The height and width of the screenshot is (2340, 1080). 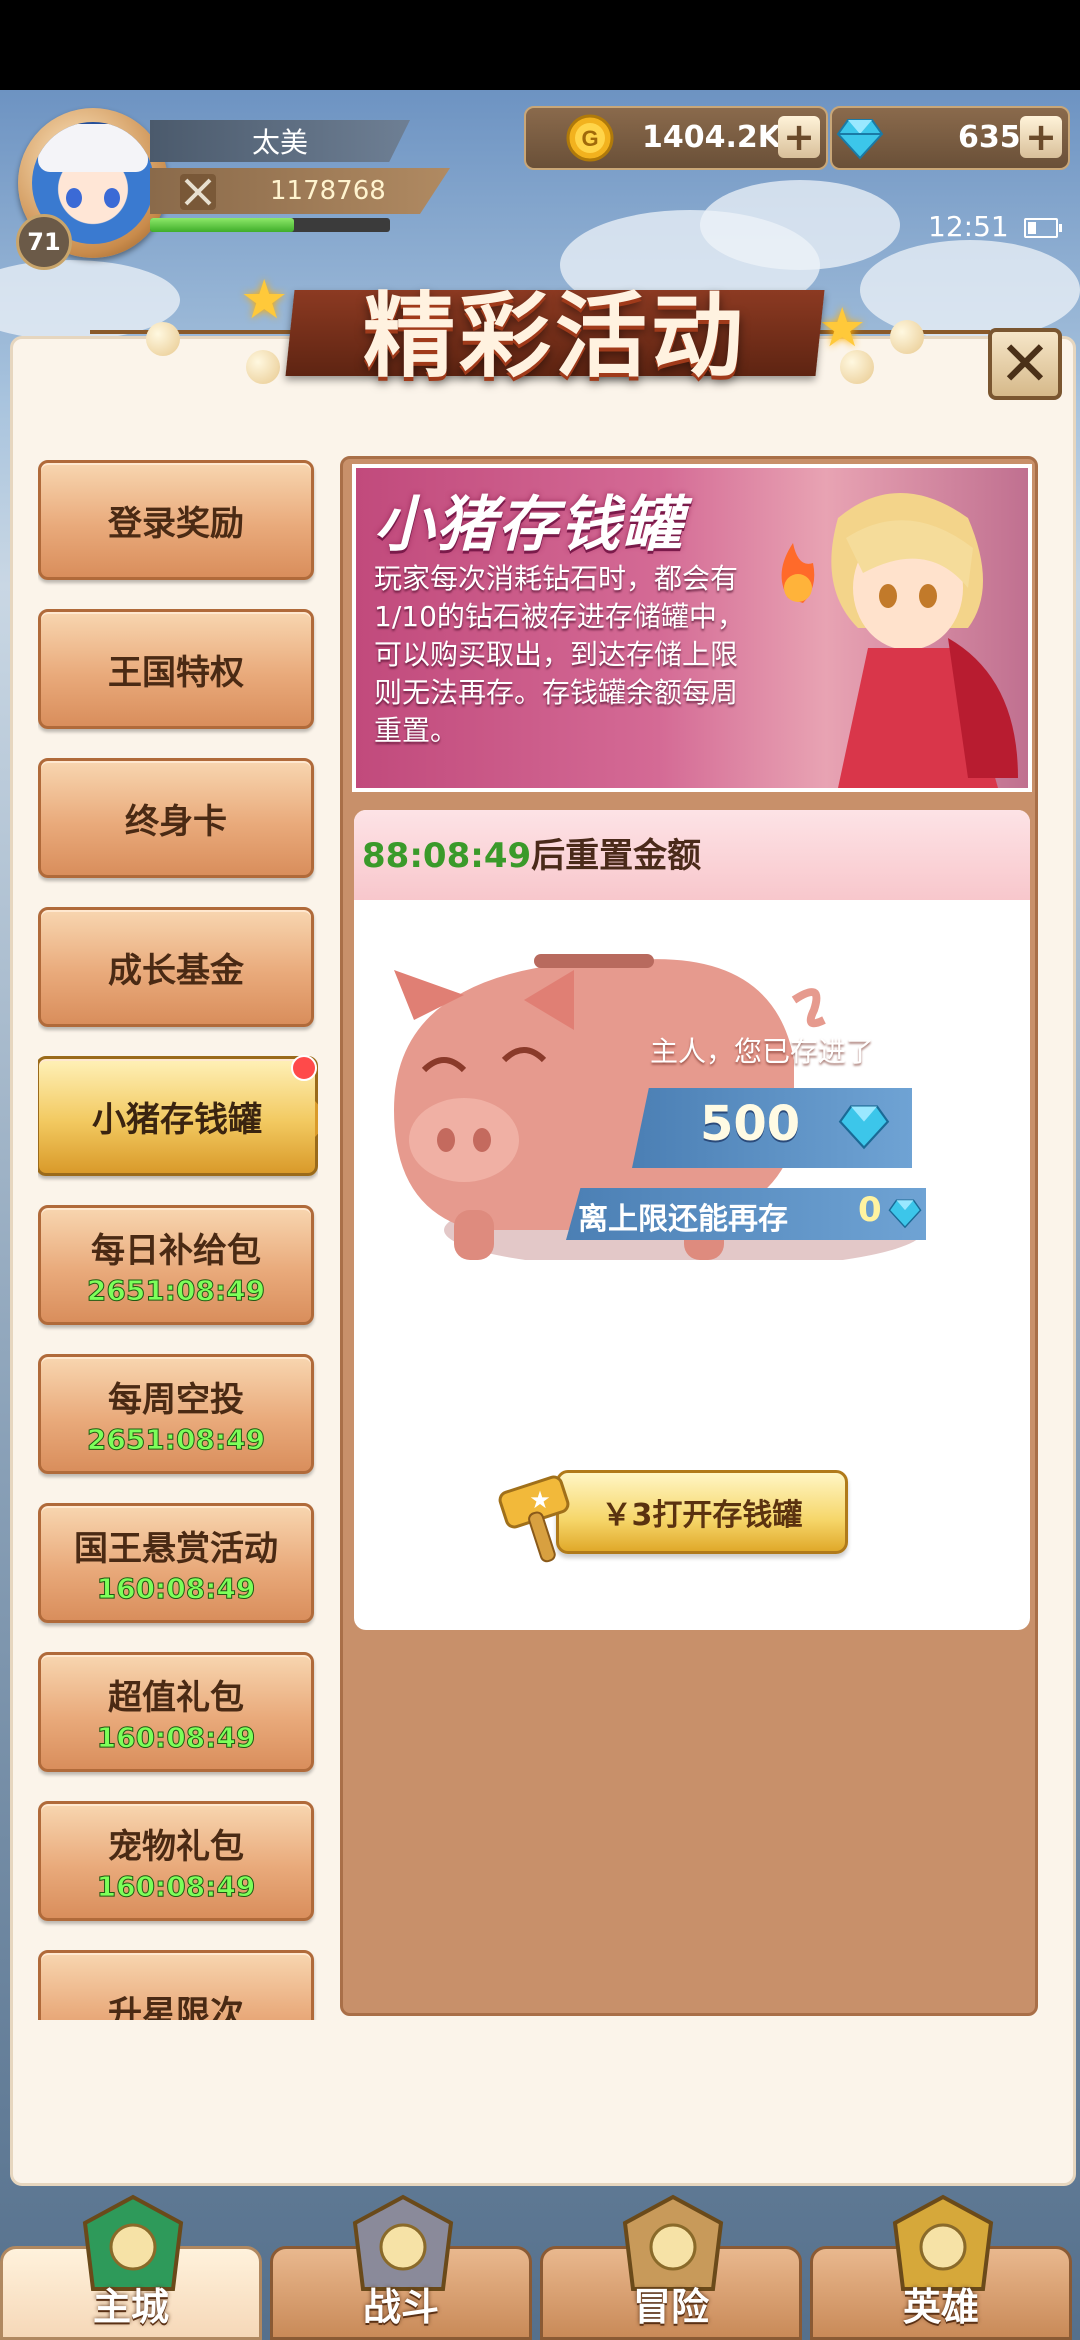 I want to click on menu-item-label: 宠物礼包, so click(x=176, y=1847).